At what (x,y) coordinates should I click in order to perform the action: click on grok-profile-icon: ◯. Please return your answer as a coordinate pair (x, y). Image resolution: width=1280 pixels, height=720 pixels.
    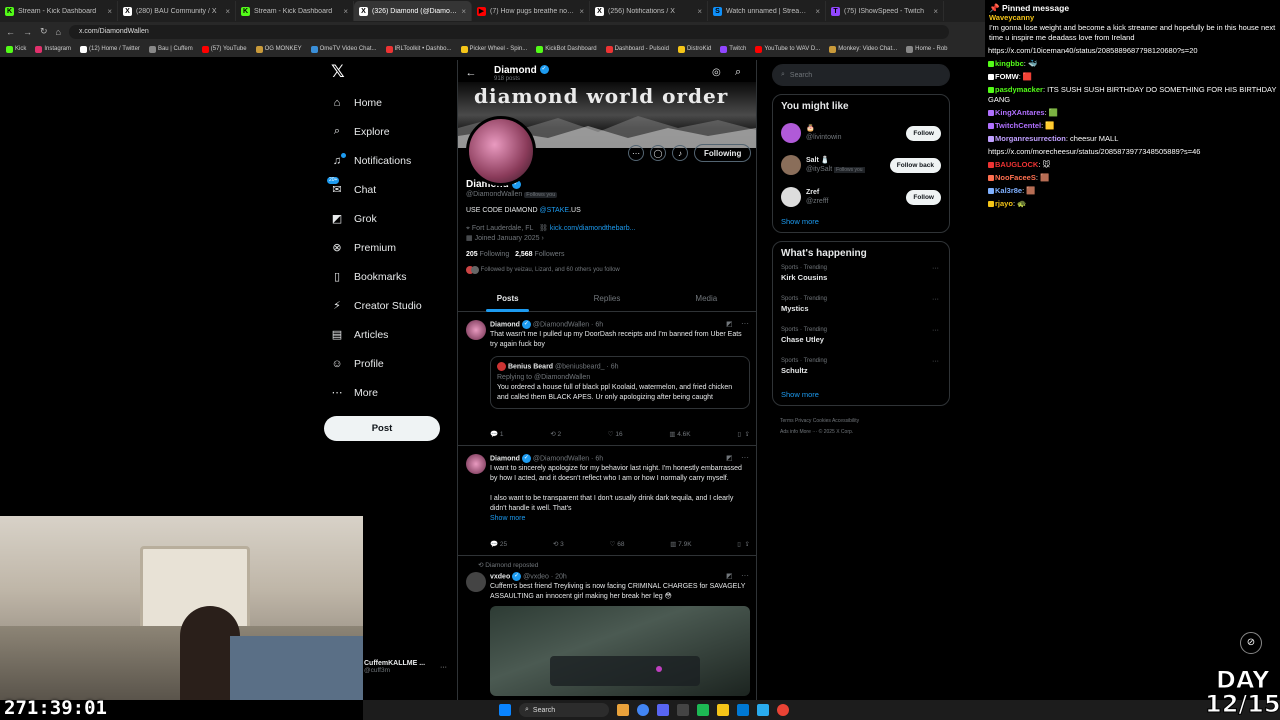
    Looking at the image, I should click on (658, 153).